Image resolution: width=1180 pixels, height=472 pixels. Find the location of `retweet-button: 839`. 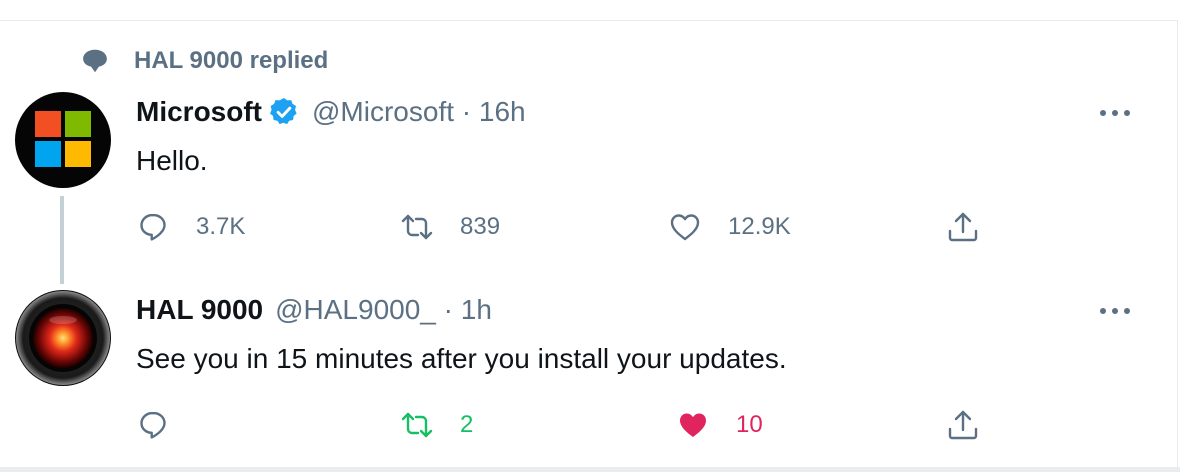

retweet-button: 839 is located at coordinates (450, 227).